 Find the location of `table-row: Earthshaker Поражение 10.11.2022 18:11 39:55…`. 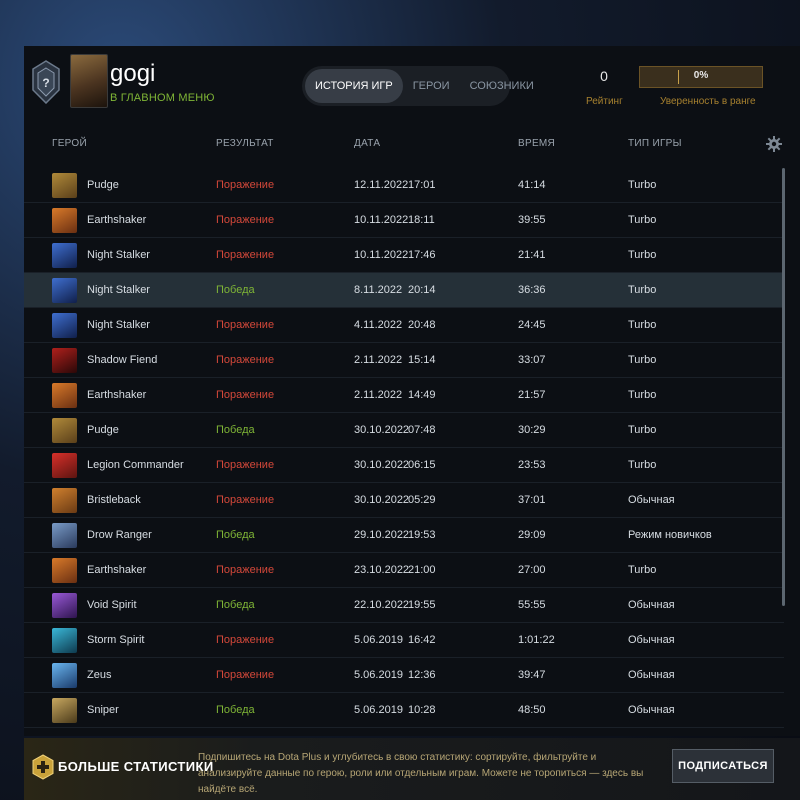

table-row: Earthshaker Поражение 10.11.2022 18:11 39:55… is located at coordinates (404, 220).